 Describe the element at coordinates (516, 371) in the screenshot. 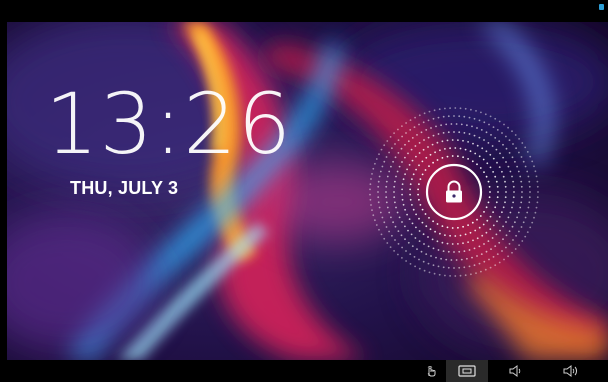

I see `volume-down-button` at that location.